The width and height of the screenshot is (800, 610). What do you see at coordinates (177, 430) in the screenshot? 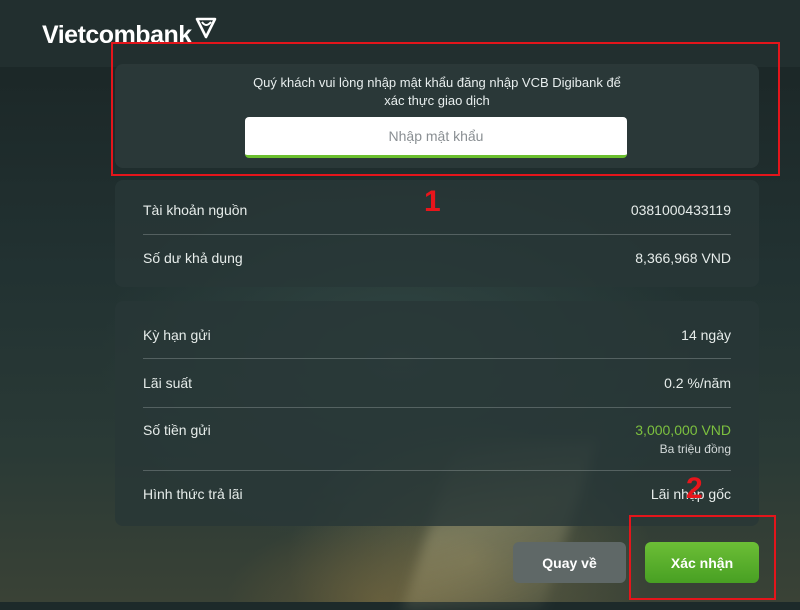
I see `deposit-amount-label: Số tiền gửi` at bounding box center [177, 430].